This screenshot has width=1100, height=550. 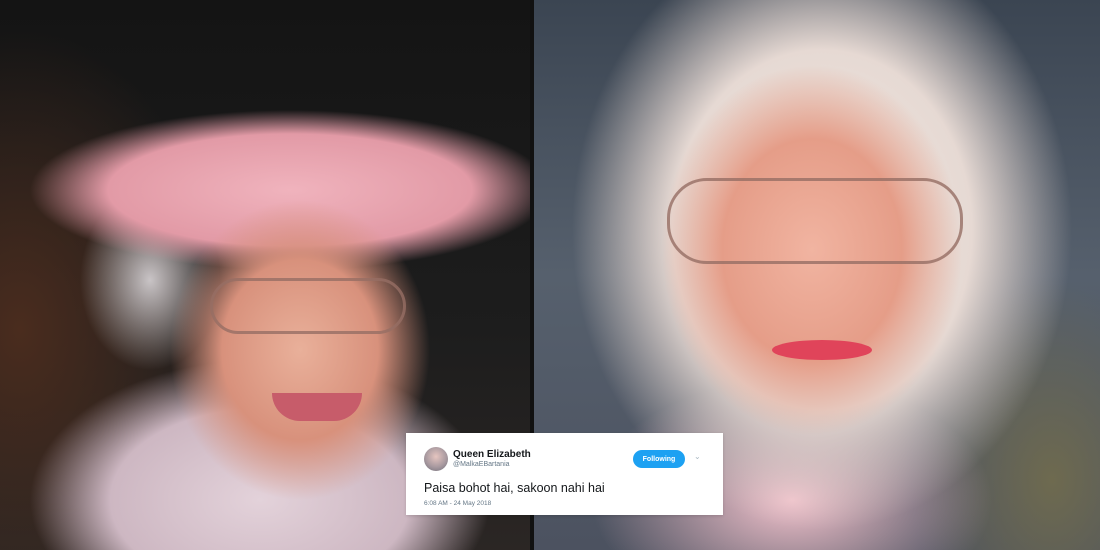 I want to click on tweet-text: Paisa bohot hai, sakoon nahi hai, so click(x=514, y=488).